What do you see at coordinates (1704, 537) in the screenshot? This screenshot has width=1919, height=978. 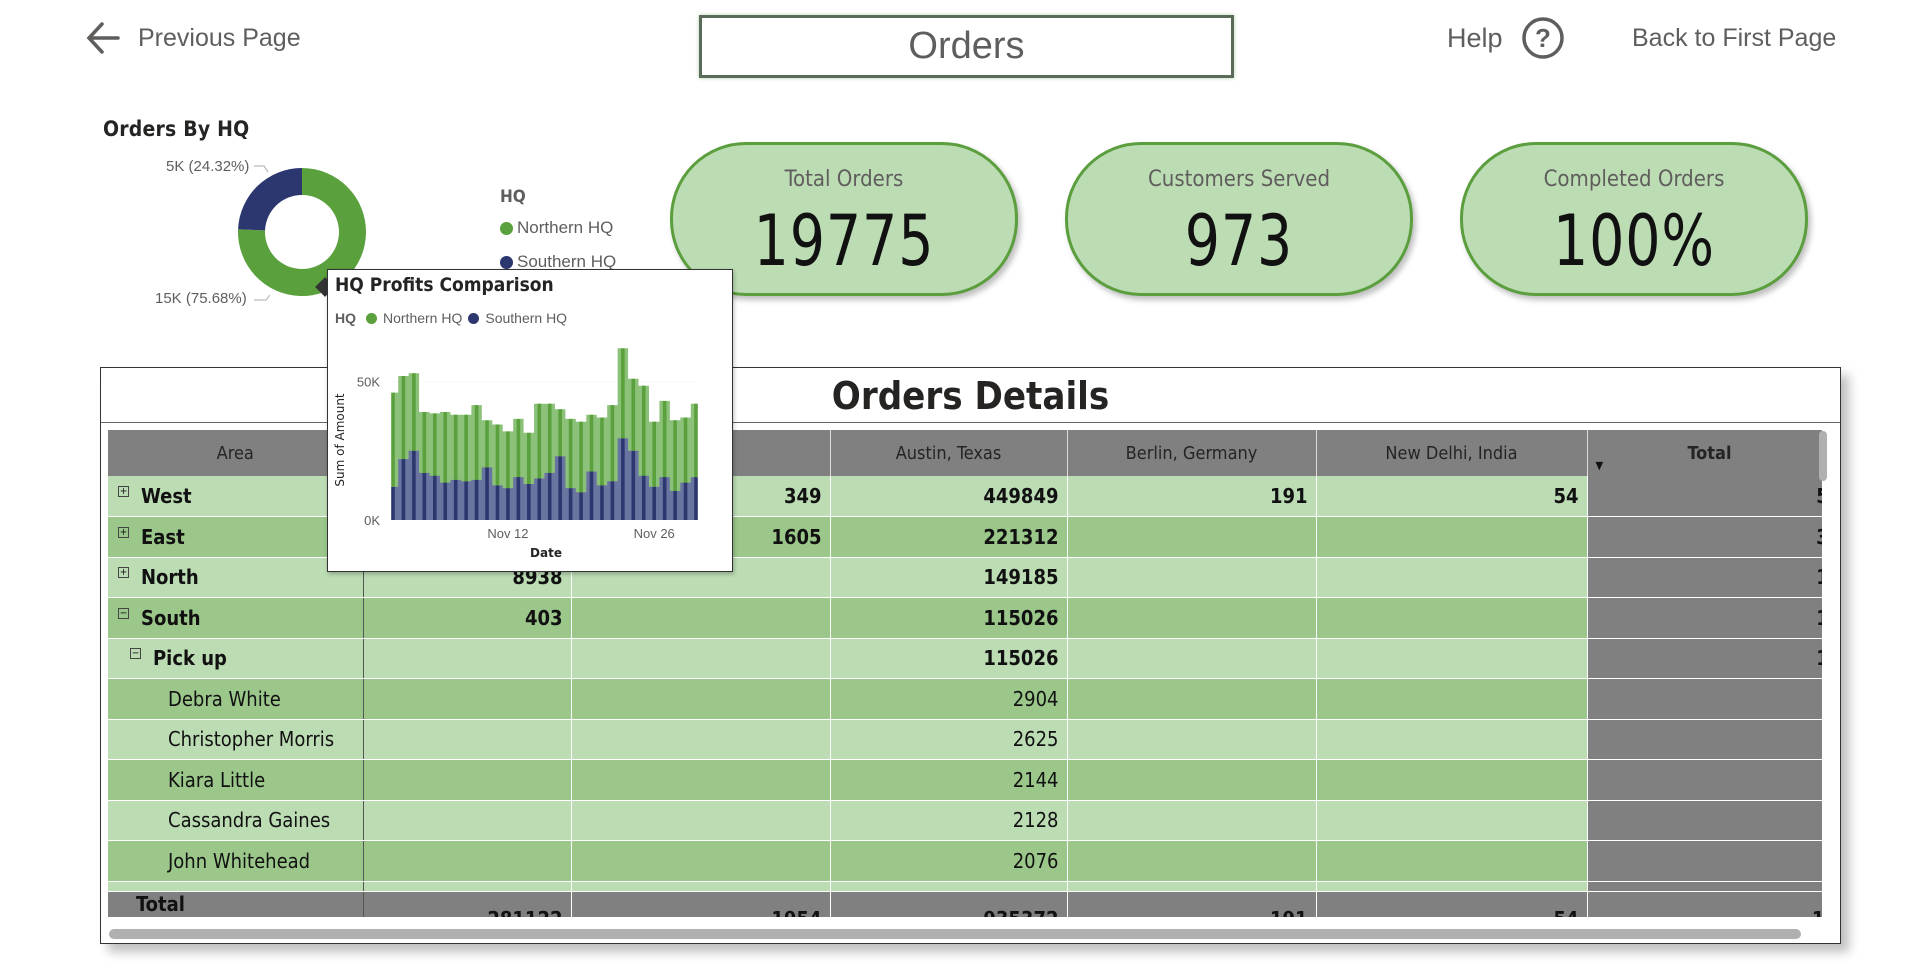 I see `row-total-cell: 364800` at bounding box center [1704, 537].